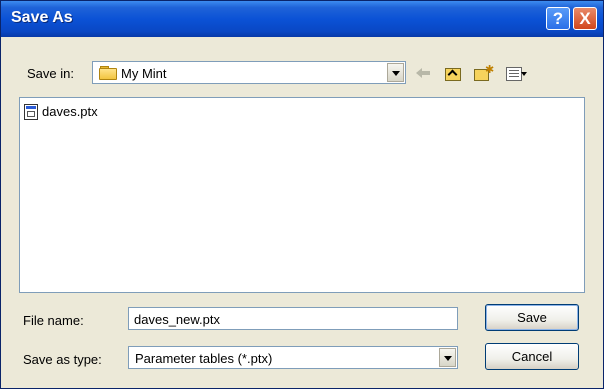 The width and height of the screenshot is (604, 389). What do you see at coordinates (453, 73) in the screenshot?
I see `up-one-level-icon` at bounding box center [453, 73].